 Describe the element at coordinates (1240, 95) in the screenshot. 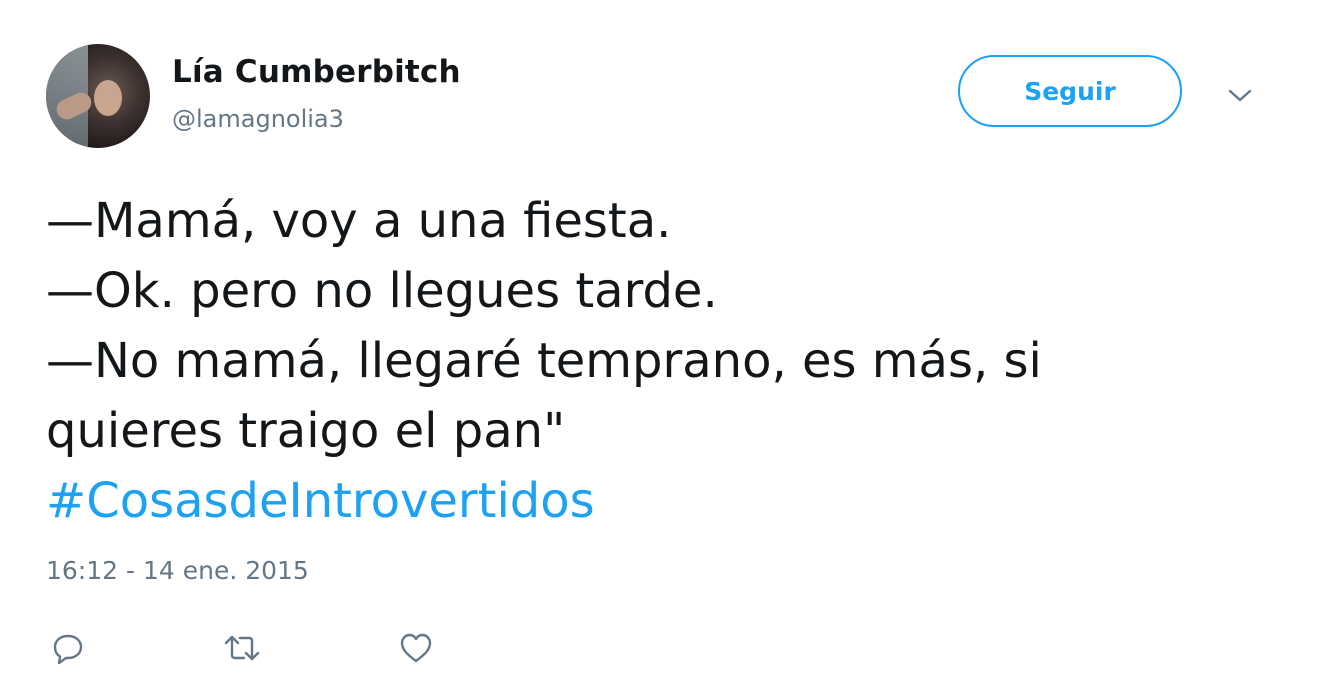

I see `chevron-down-icon` at that location.